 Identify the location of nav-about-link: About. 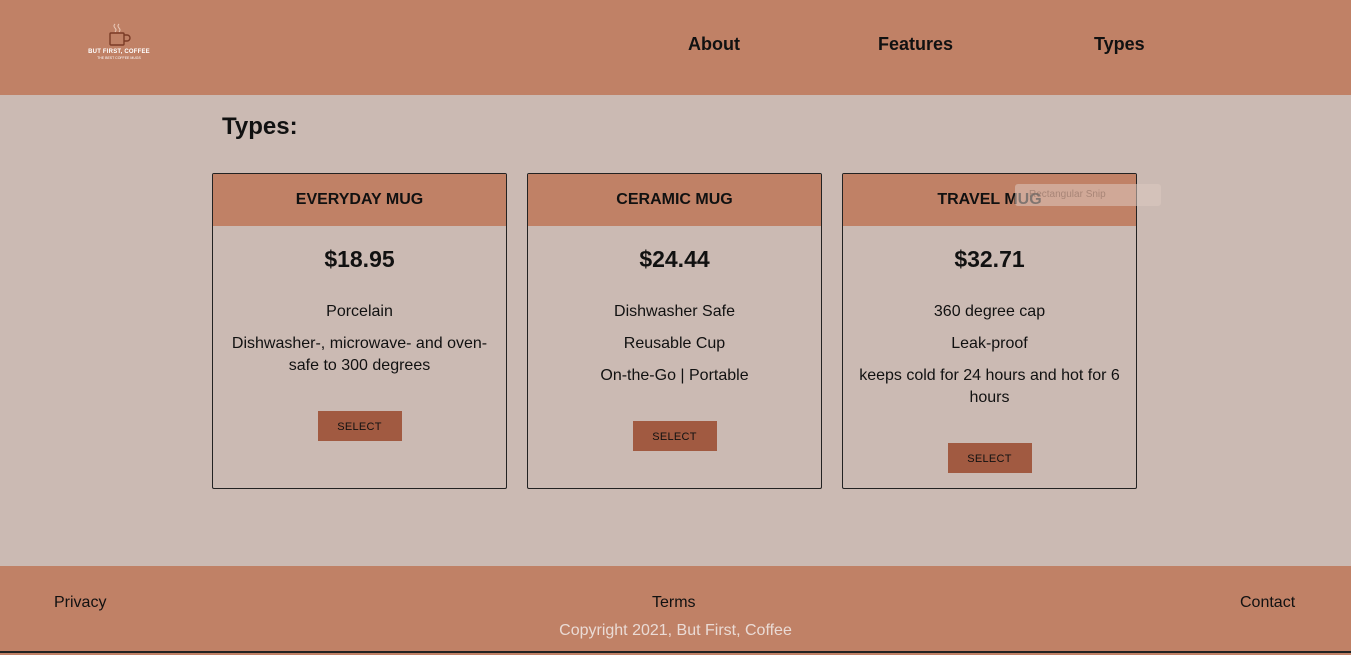
(714, 44).